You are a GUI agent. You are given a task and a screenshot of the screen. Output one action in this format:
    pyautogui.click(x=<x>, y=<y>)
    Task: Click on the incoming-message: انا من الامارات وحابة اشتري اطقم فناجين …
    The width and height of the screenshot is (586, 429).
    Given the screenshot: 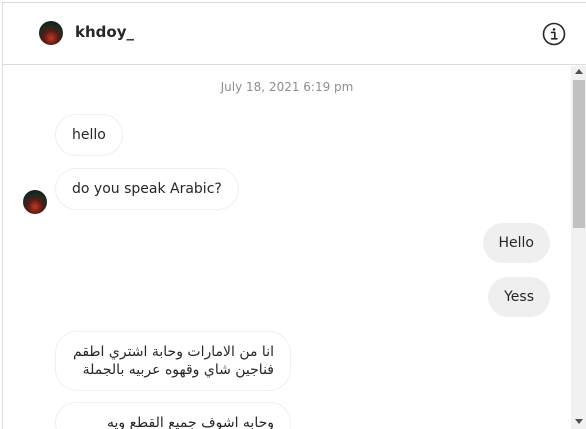 What is the action you would take?
    pyautogui.click(x=173, y=361)
    